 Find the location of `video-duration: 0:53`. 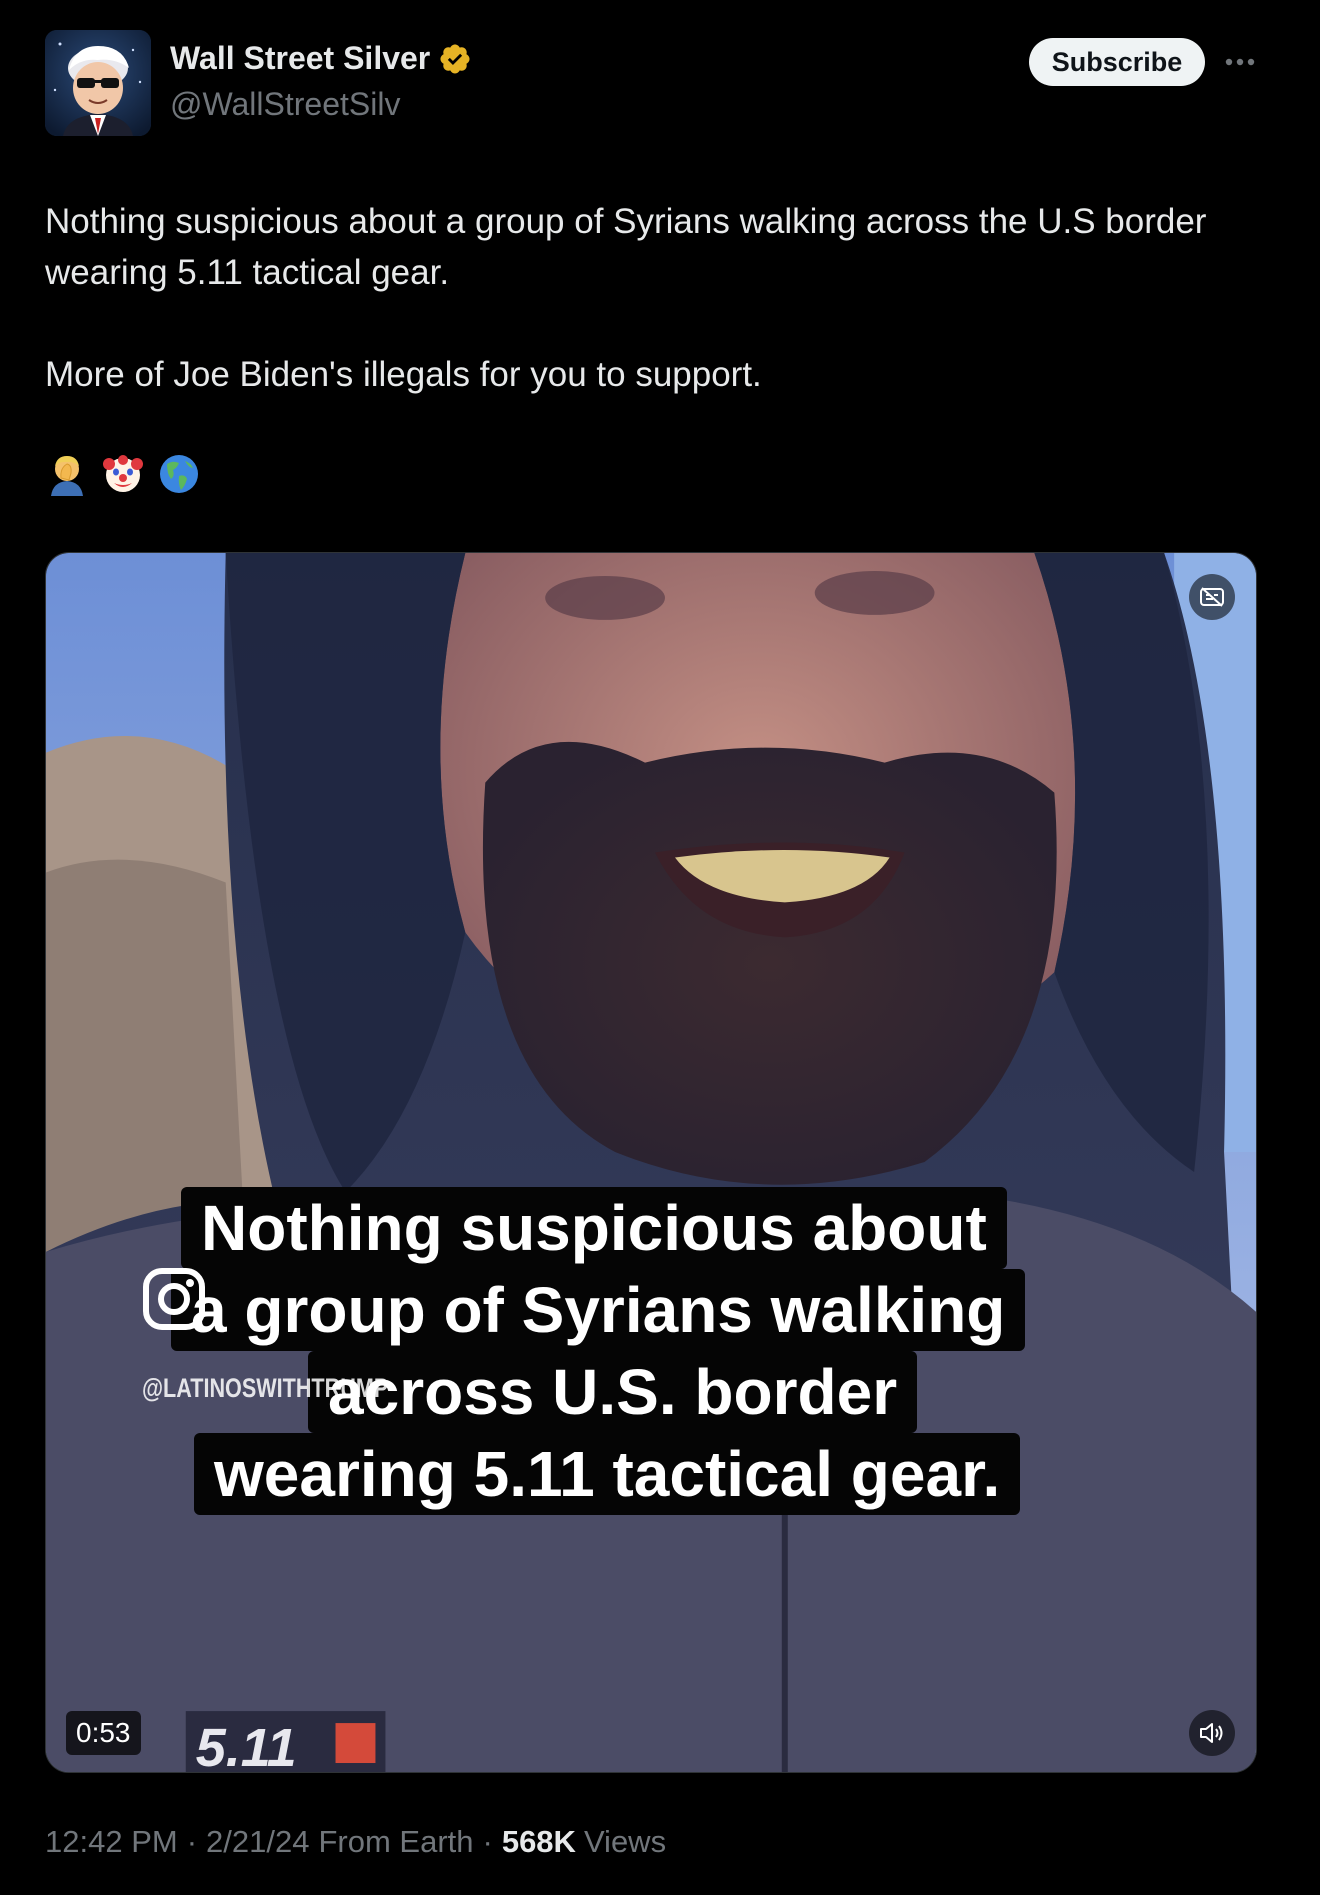

video-duration: 0:53 is located at coordinates (103, 1733).